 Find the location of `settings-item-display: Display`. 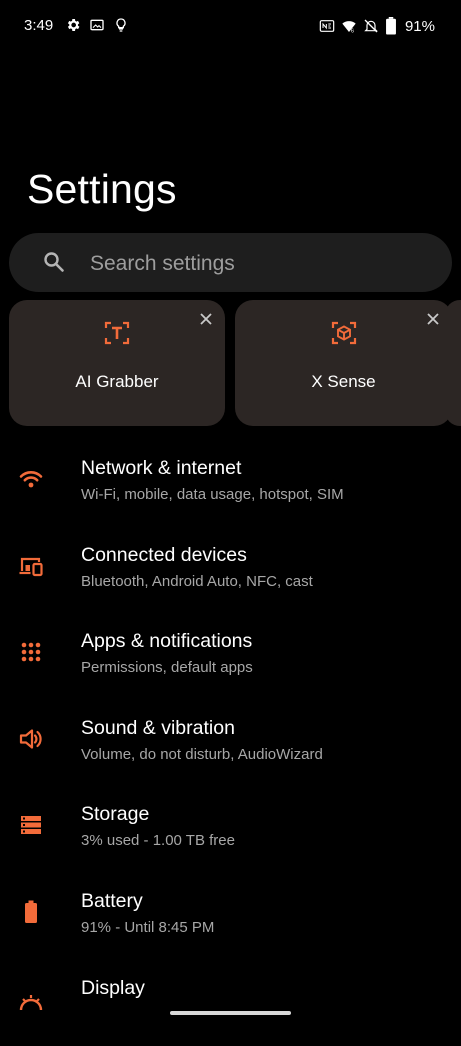

settings-item-display: Display is located at coordinates (230, 1003).